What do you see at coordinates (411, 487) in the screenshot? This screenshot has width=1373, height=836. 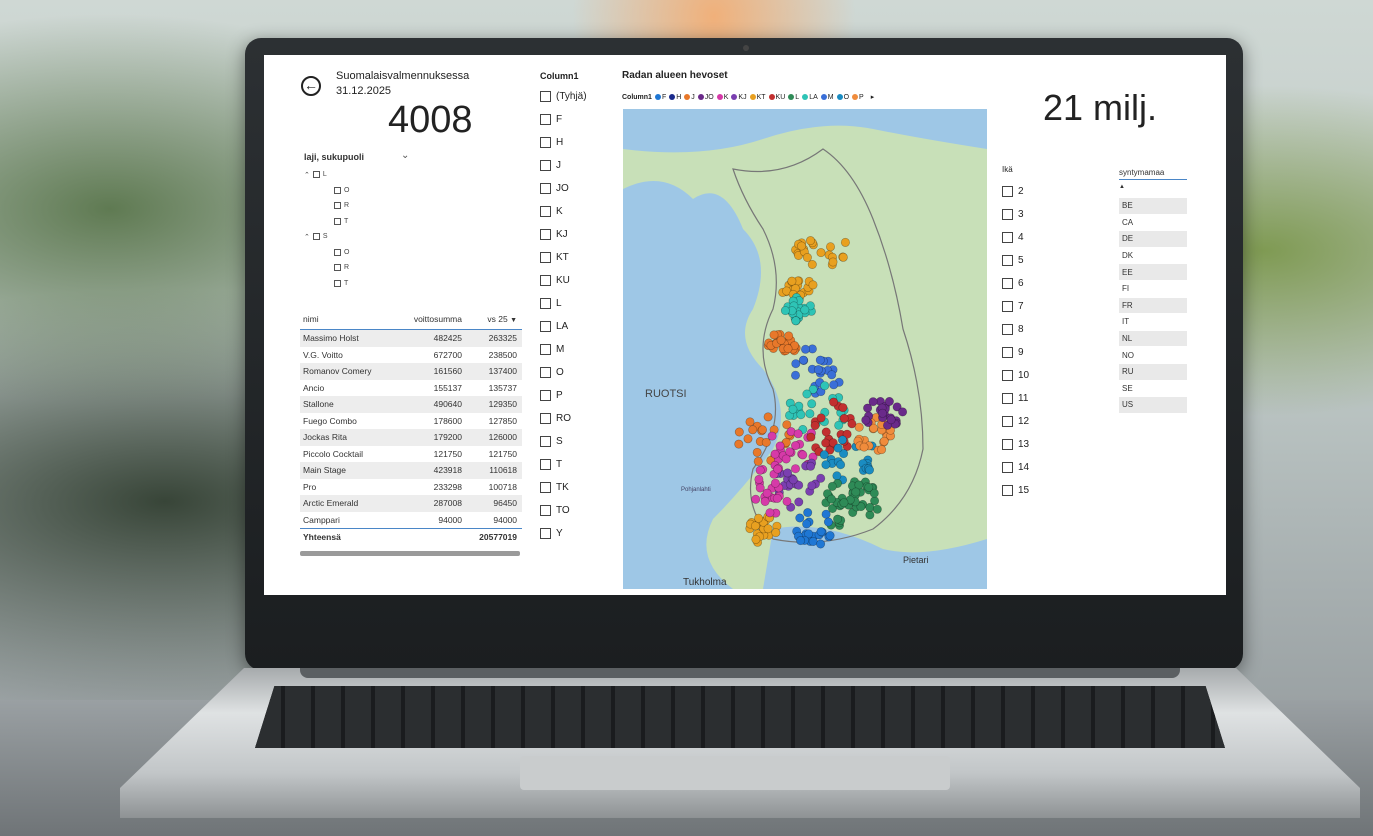 I see `table-row: Pro 233298 100718` at bounding box center [411, 487].